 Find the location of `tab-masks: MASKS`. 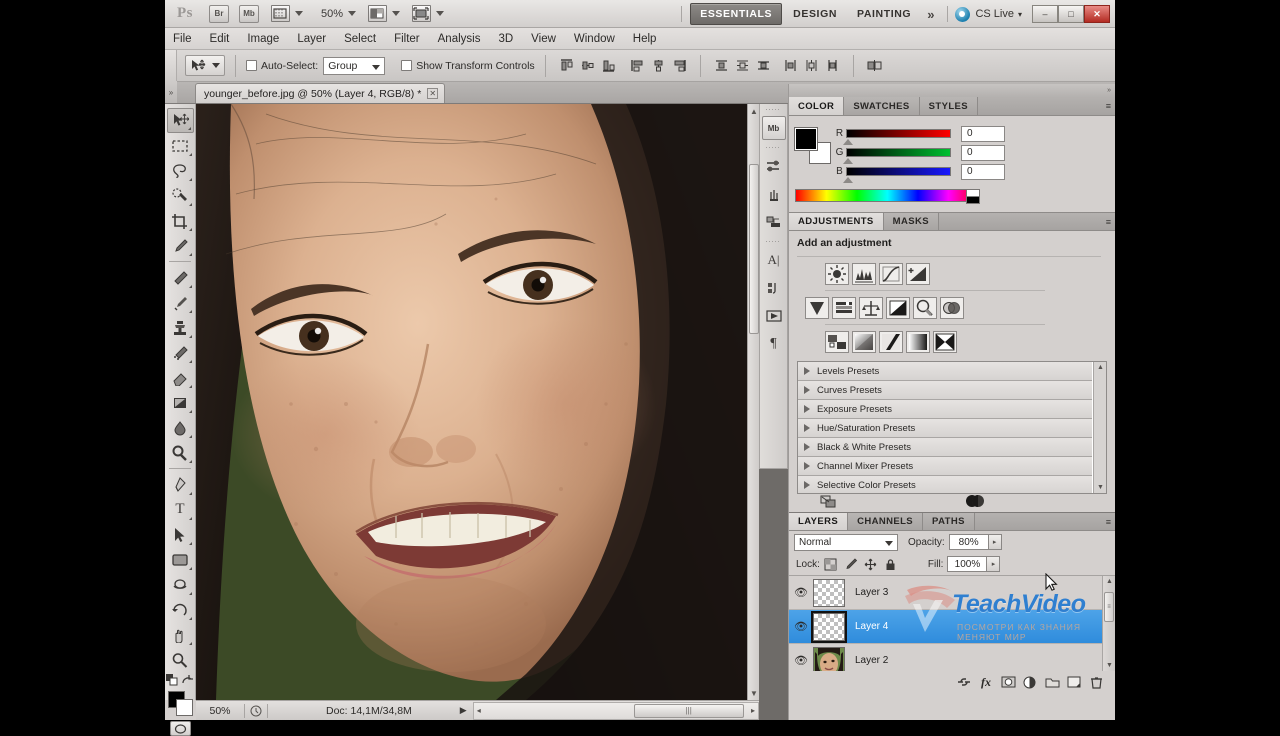

tab-masks: MASKS is located at coordinates (911, 221).